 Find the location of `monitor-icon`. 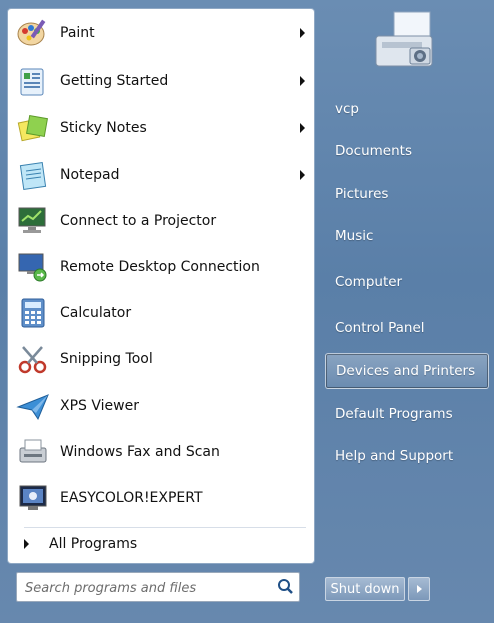

monitor-icon is located at coordinates (33, 498).